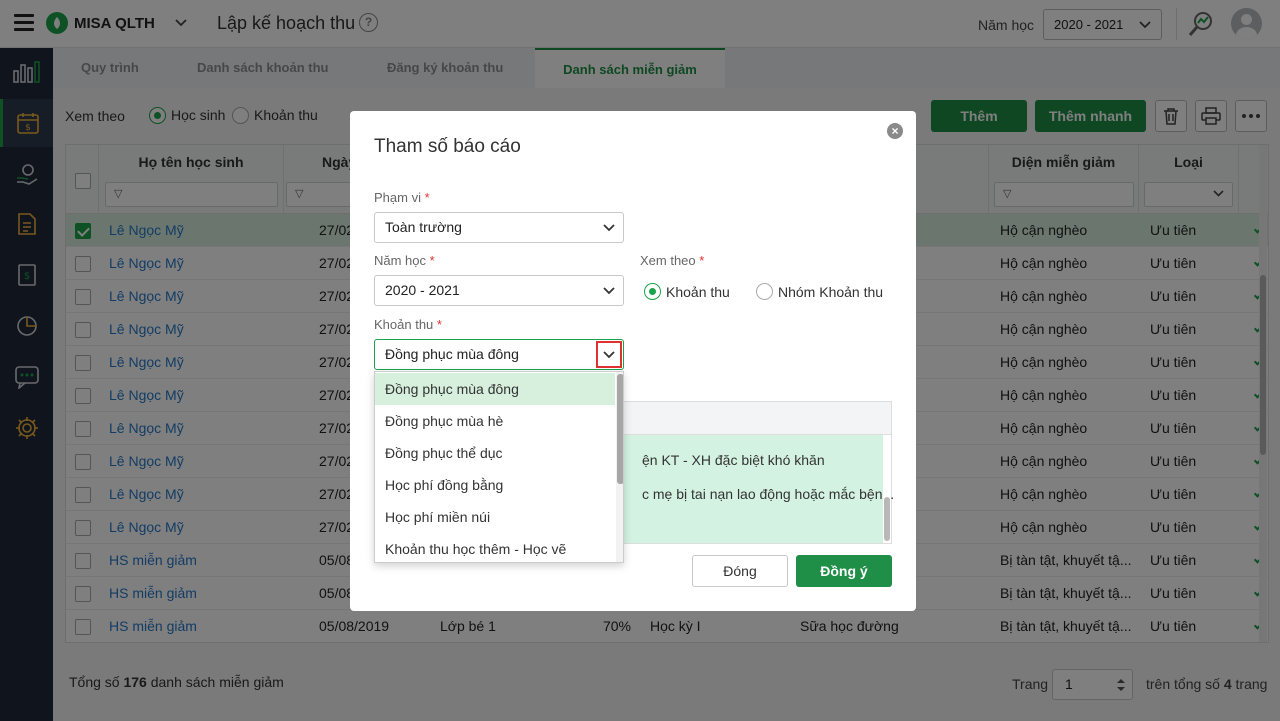  Describe the element at coordinates (895, 131) in the screenshot. I see `close-icon: ×` at that location.